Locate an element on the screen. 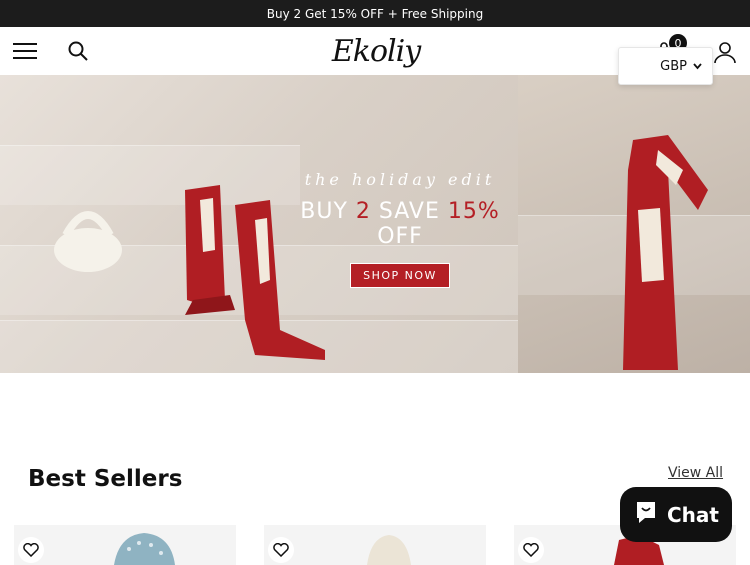 The height and width of the screenshot is (565, 750). currency-value: GBP is located at coordinates (673, 66).